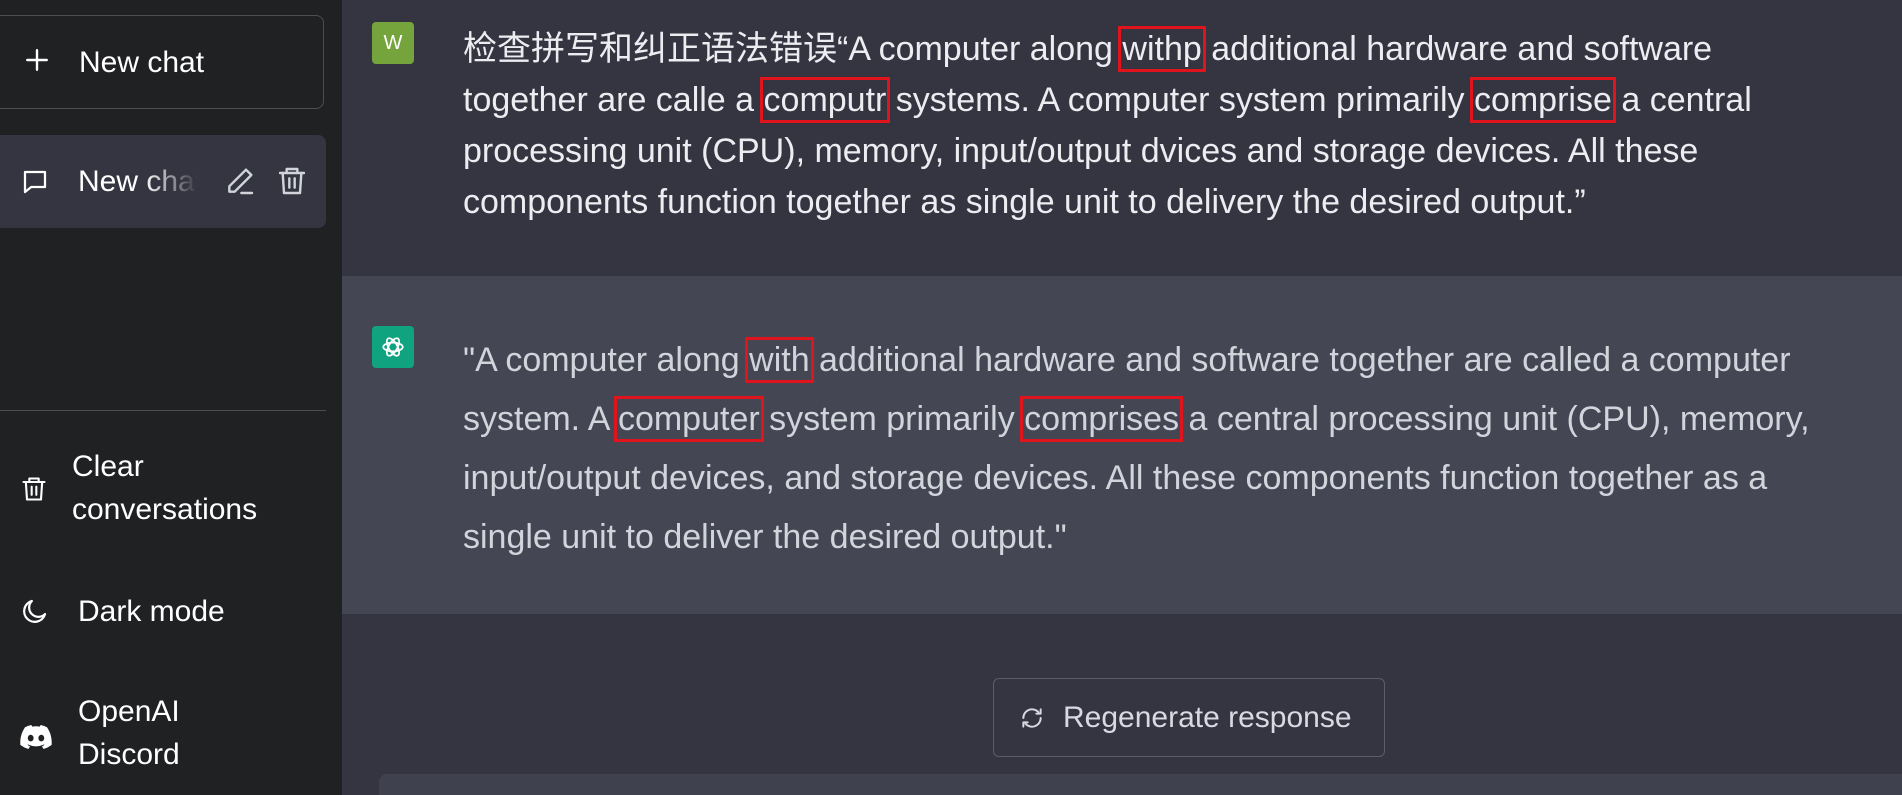 This screenshot has width=1902, height=795. Describe the element at coordinates (1207, 717) in the screenshot. I see `regenerate-label: Regenerate response` at that location.